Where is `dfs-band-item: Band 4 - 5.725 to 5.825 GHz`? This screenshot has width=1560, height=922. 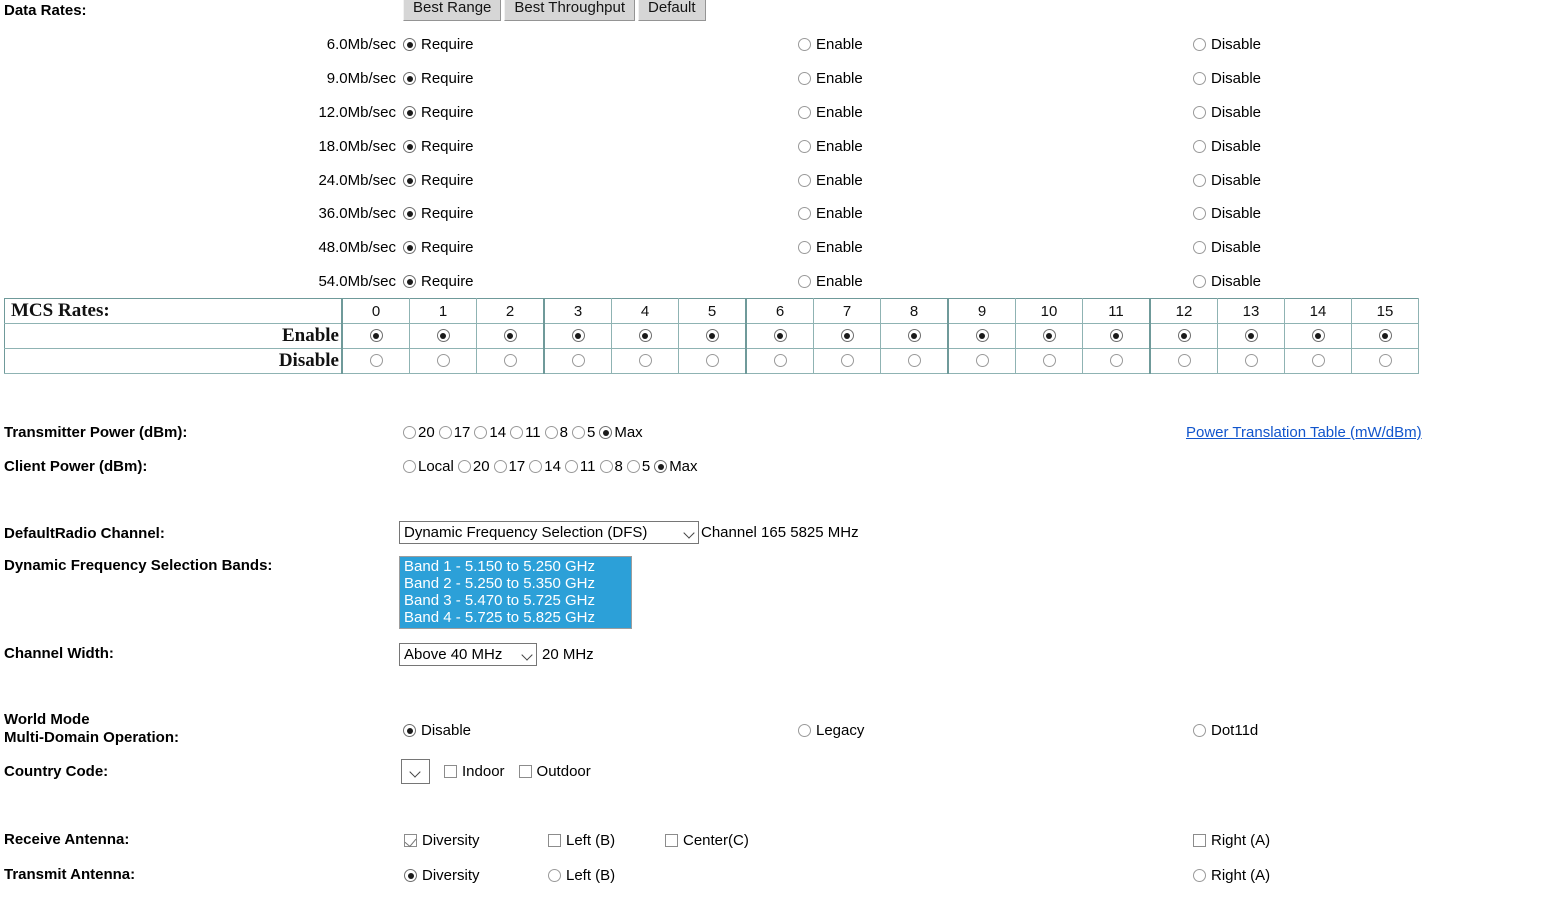 dfs-band-item: Band 4 - 5.725 to 5.825 GHz is located at coordinates (515, 617).